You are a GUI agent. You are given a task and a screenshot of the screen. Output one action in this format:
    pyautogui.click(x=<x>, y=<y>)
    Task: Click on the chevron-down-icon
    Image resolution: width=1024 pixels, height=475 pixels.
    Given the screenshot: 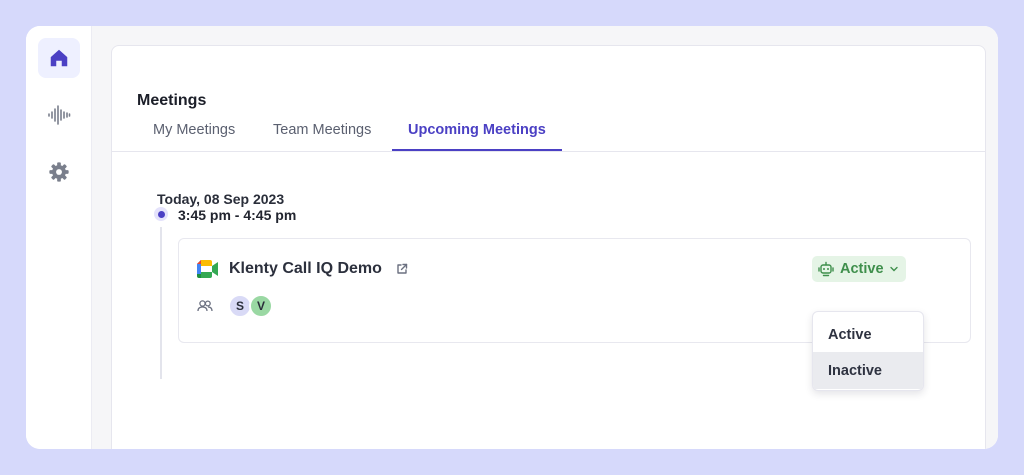 What is the action you would take?
    pyautogui.click(x=893, y=269)
    